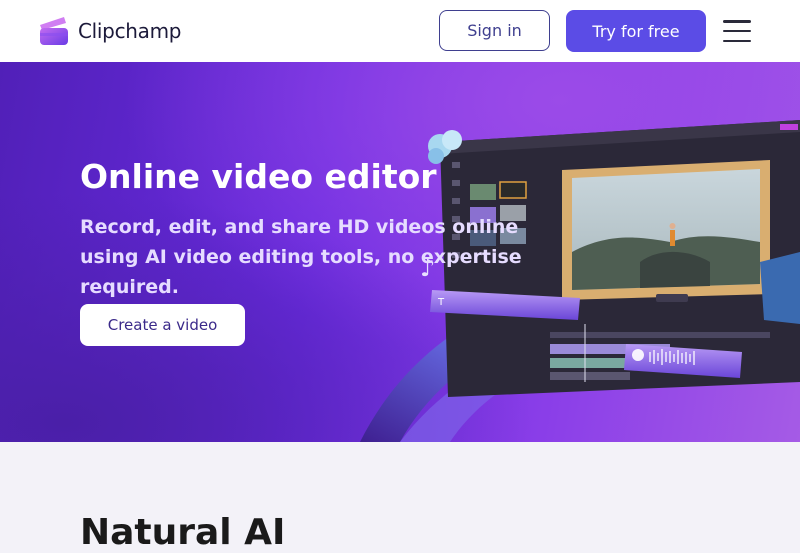  I want to click on try-for-free-button: Try for free, so click(636, 31).